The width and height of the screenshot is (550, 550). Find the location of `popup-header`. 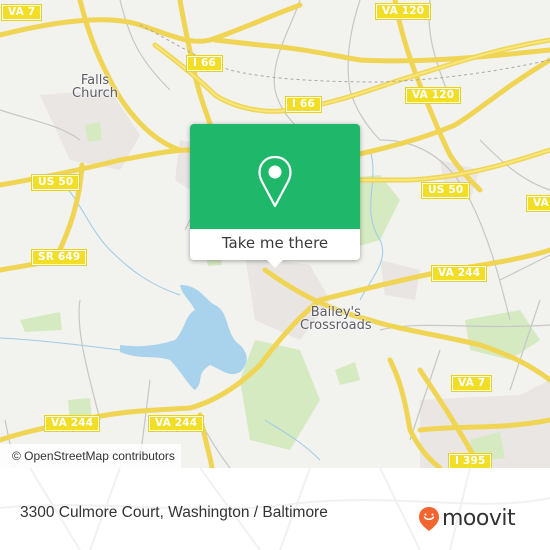

popup-header is located at coordinates (275, 176).